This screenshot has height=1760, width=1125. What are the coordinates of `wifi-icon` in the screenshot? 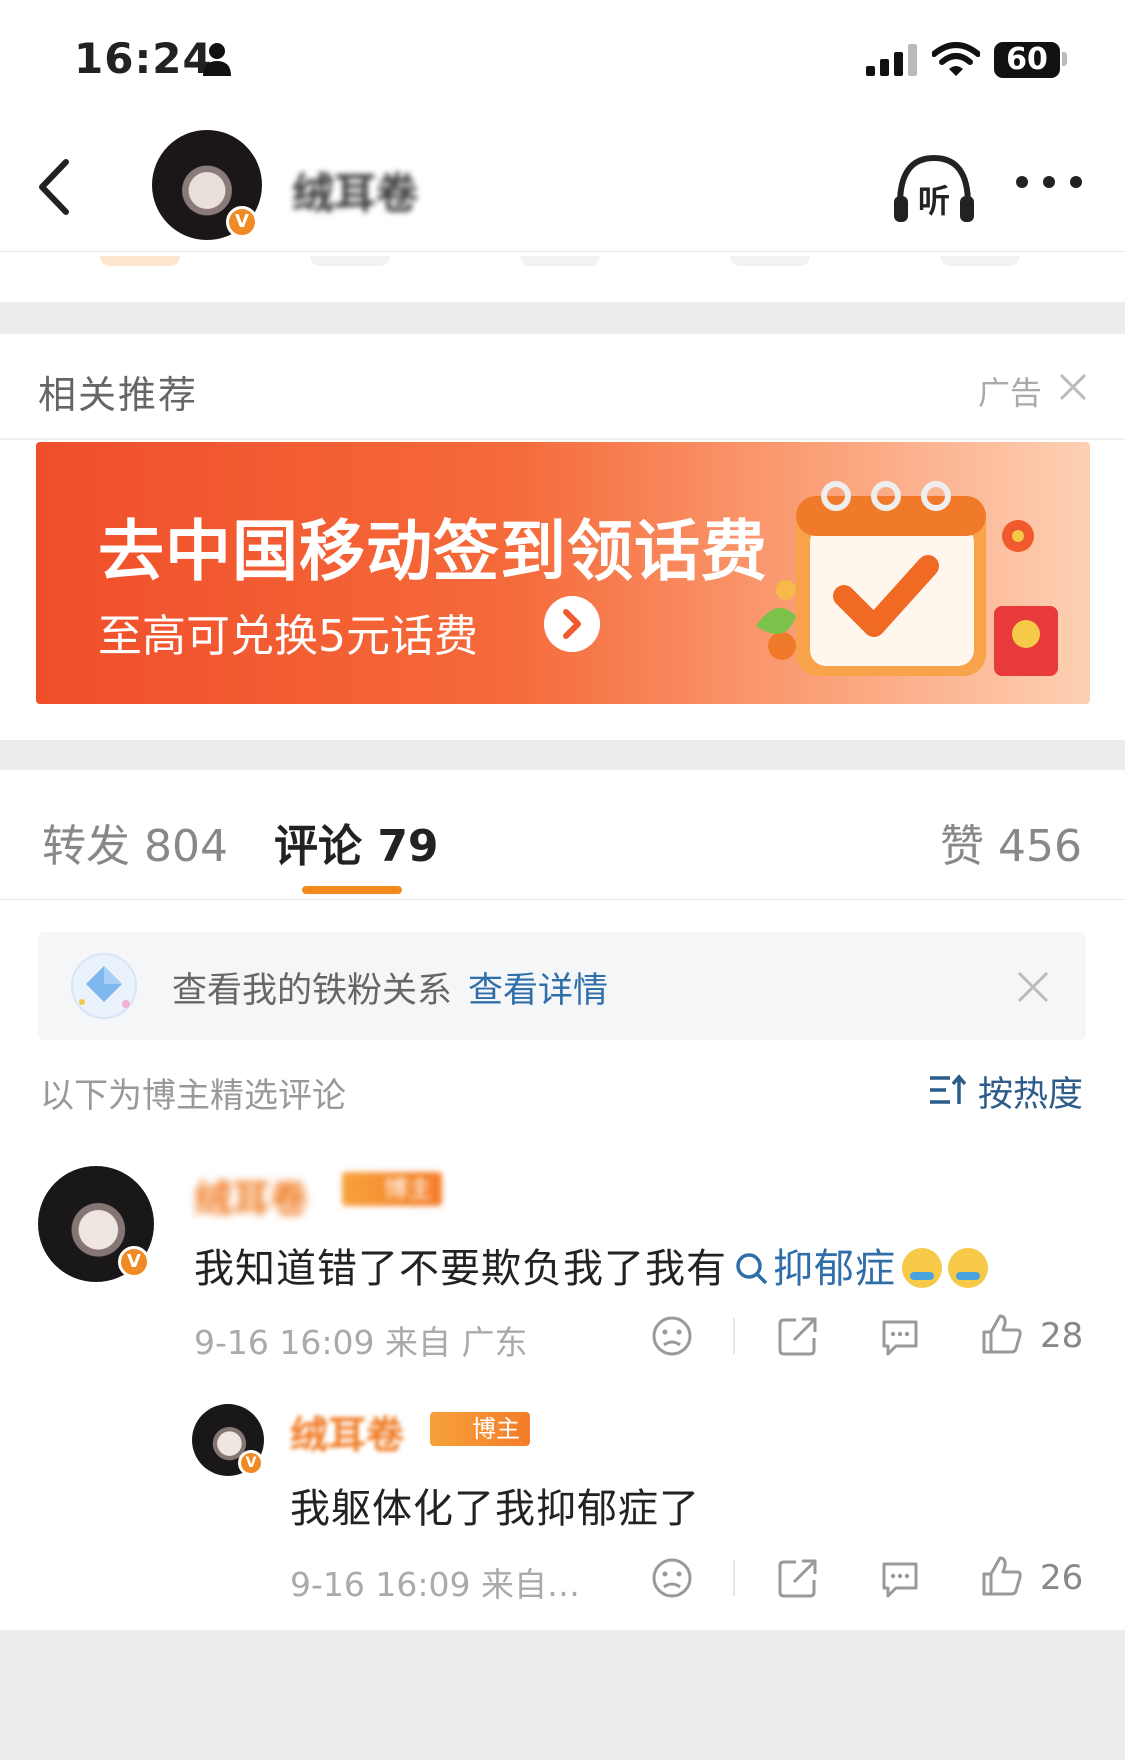 It's located at (956, 59).